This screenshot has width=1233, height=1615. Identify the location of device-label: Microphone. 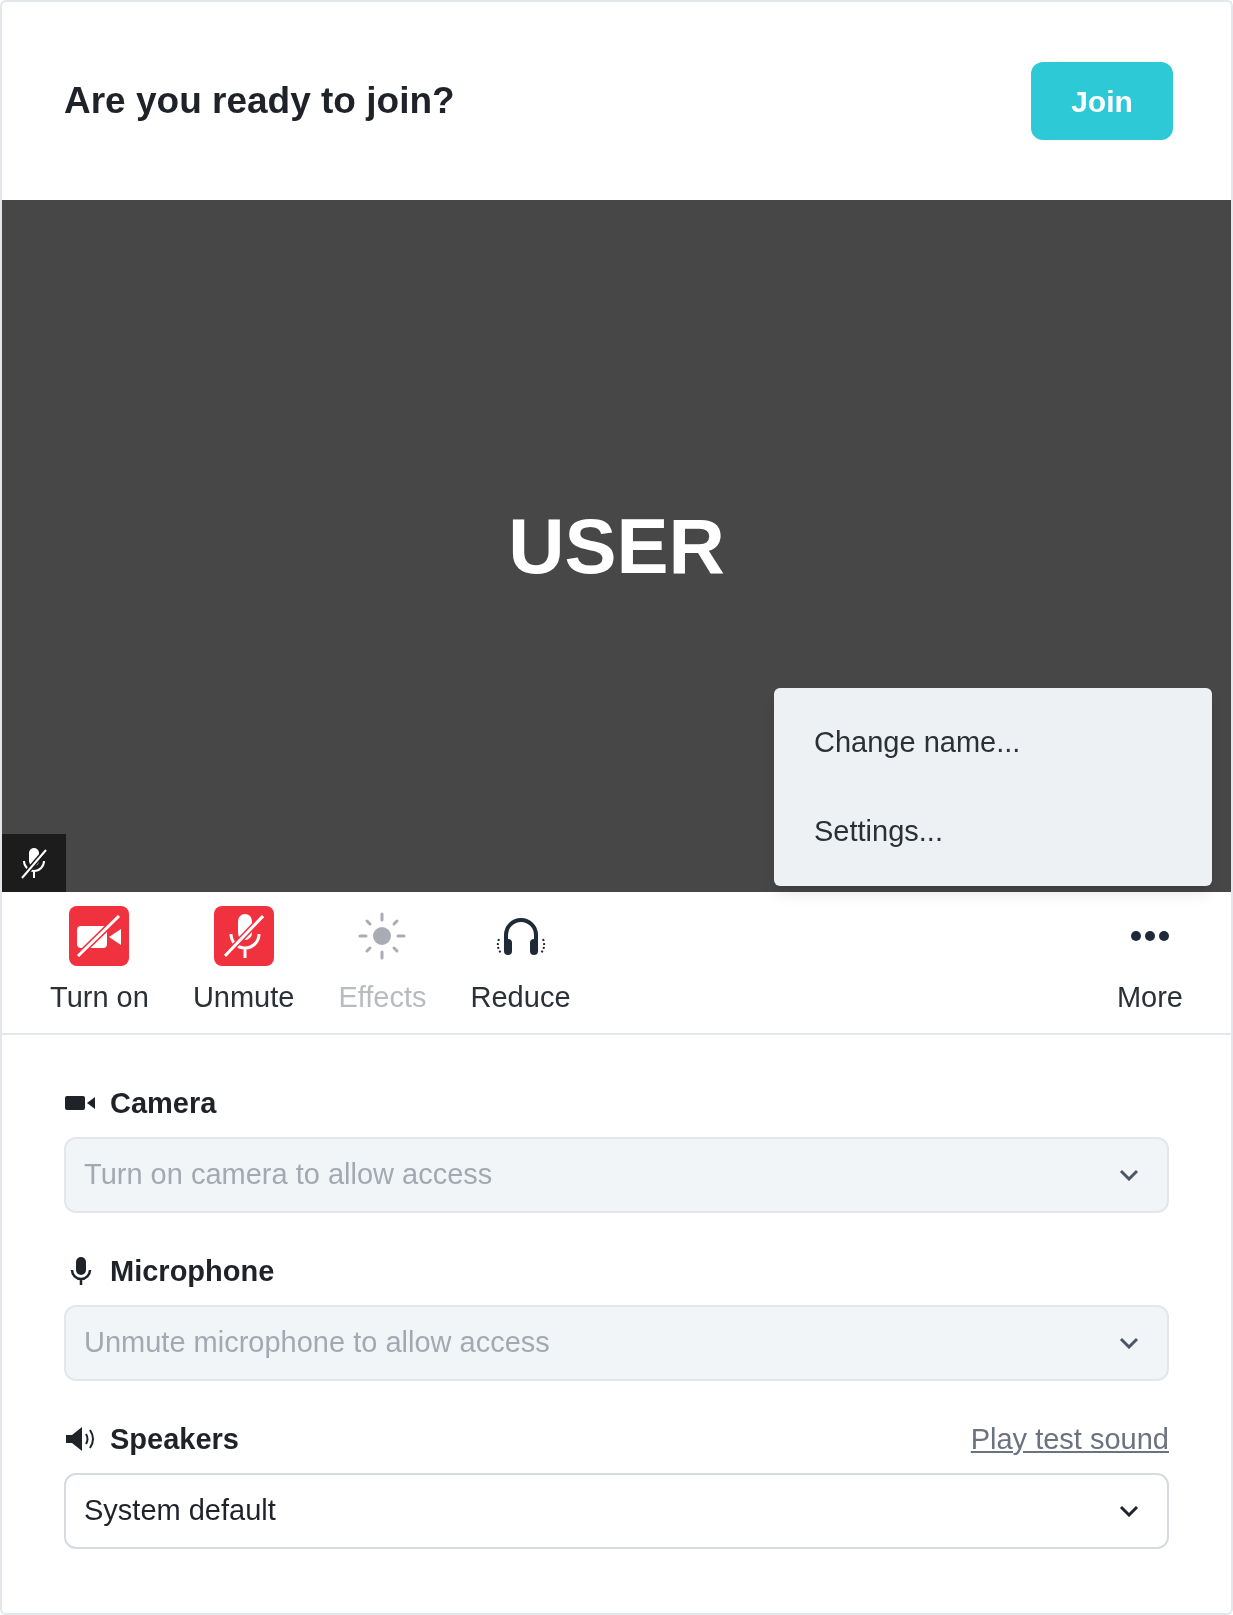
(192, 1271).